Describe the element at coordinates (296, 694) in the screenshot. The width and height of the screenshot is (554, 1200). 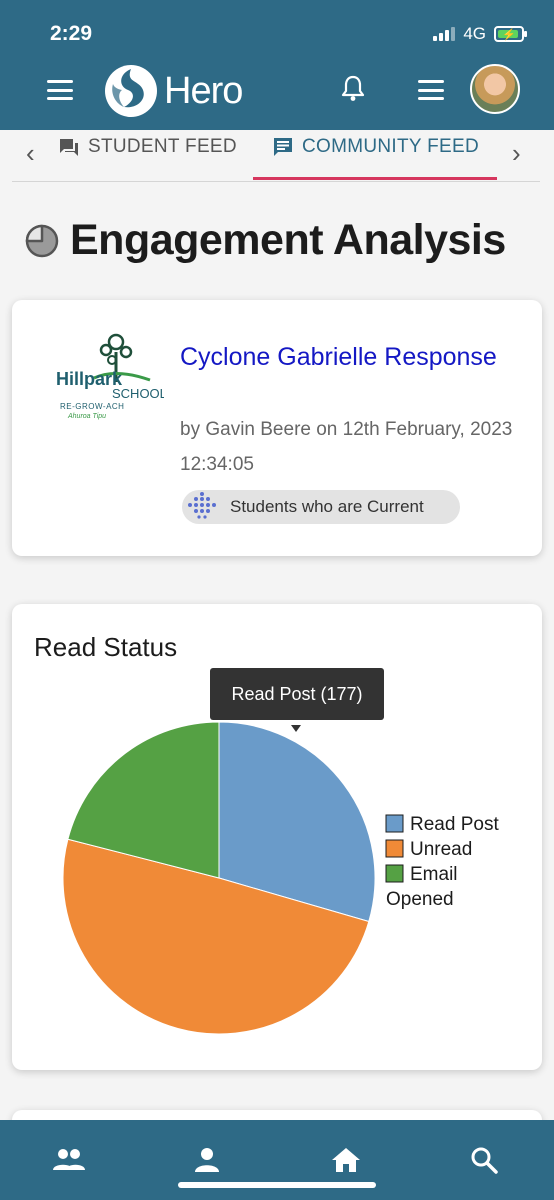
I see `tooltip-text: Read Post (177)` at that location.